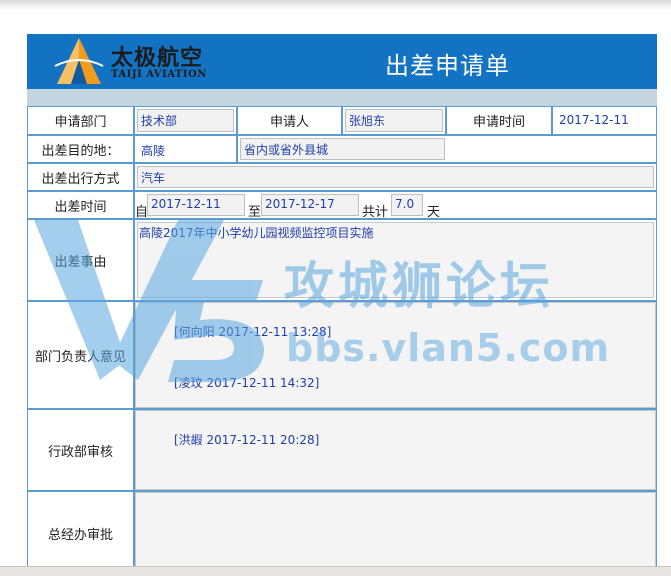 The height and width of the screenshot is (576, 671). I want to click on watermark-text: 攻城狮论坛, so click(419, 286).